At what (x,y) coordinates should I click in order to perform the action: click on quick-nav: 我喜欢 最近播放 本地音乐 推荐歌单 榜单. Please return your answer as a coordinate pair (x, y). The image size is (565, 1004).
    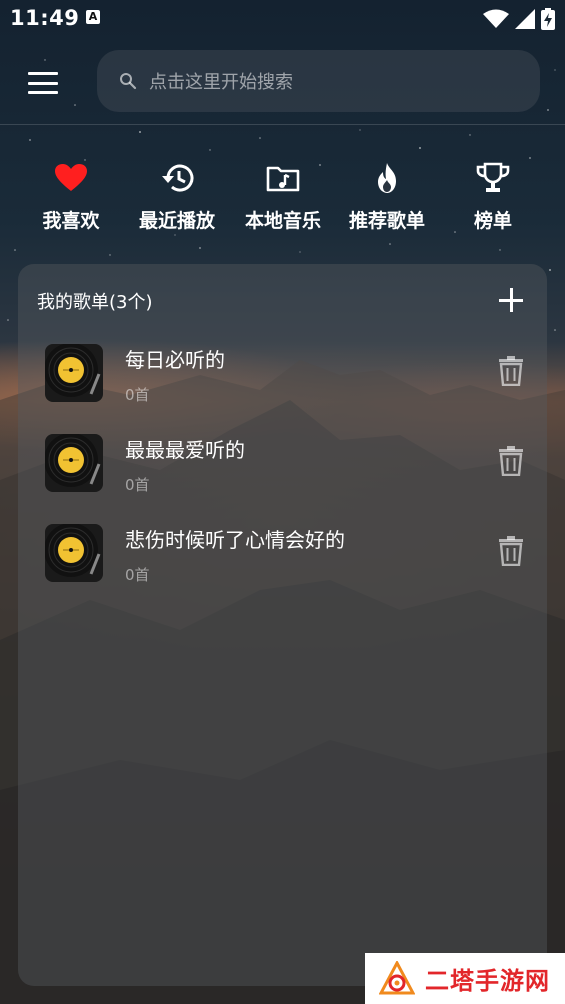
    Looking at the image, I should click on (282, 200).